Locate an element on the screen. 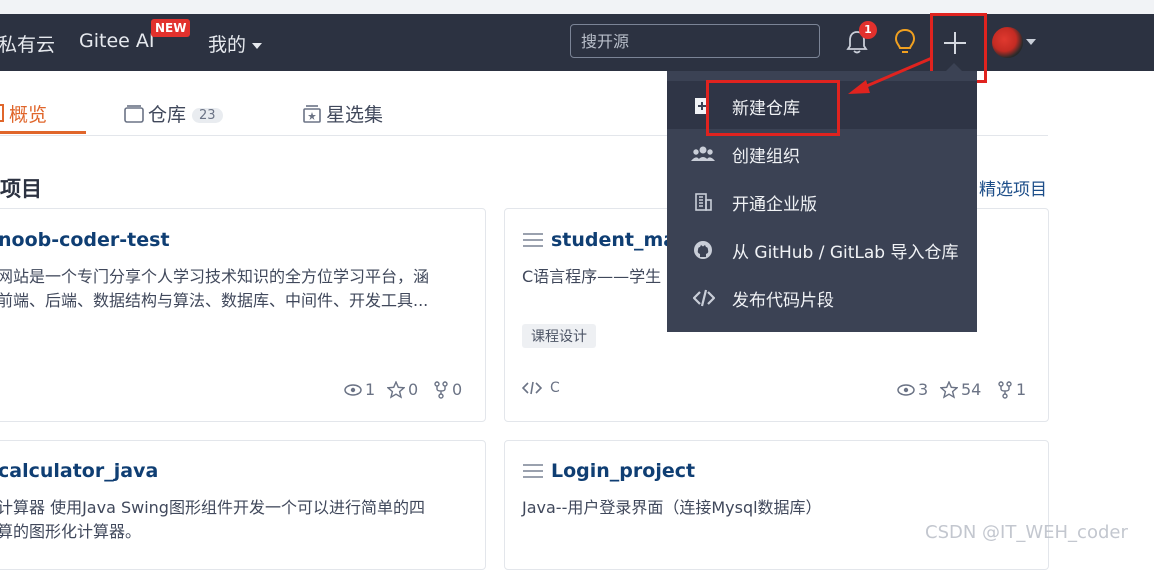  tab-active-underline is located at coordinates (43, 132).